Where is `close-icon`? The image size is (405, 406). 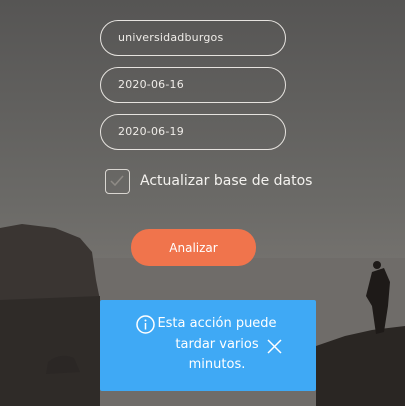
close-icon is located at coordinates (274, 346).